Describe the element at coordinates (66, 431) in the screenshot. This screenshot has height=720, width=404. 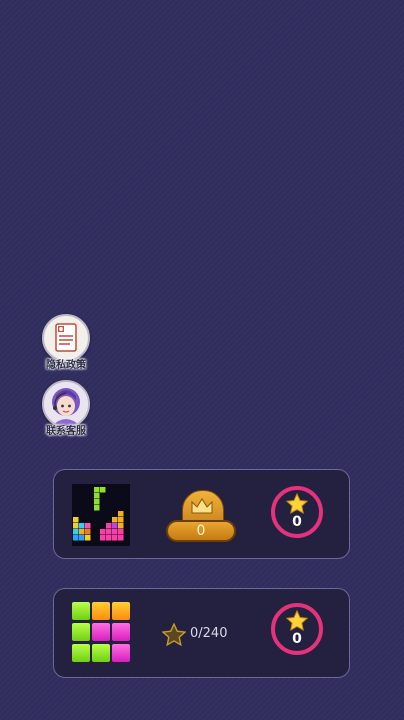
I see `contact-service-label: 联系客服` at that location.